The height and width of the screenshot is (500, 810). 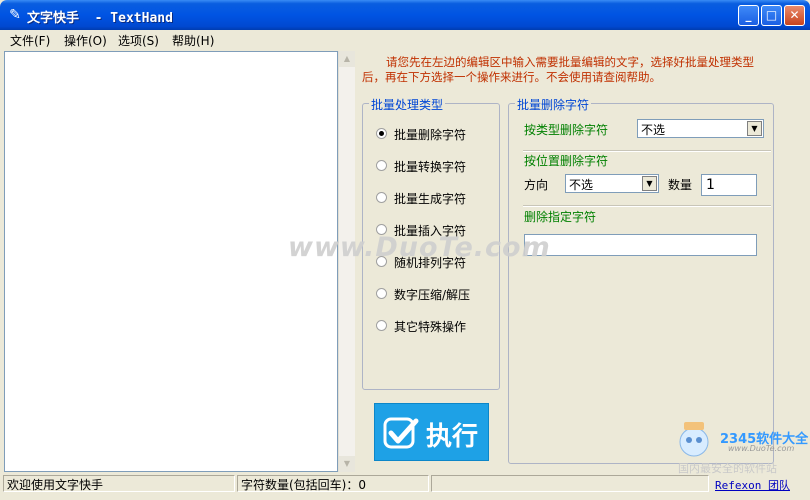 What do you see at coordinates (694, 439) in the screenshot?
I see `mascot-icon` at bounding box center [694, 439].